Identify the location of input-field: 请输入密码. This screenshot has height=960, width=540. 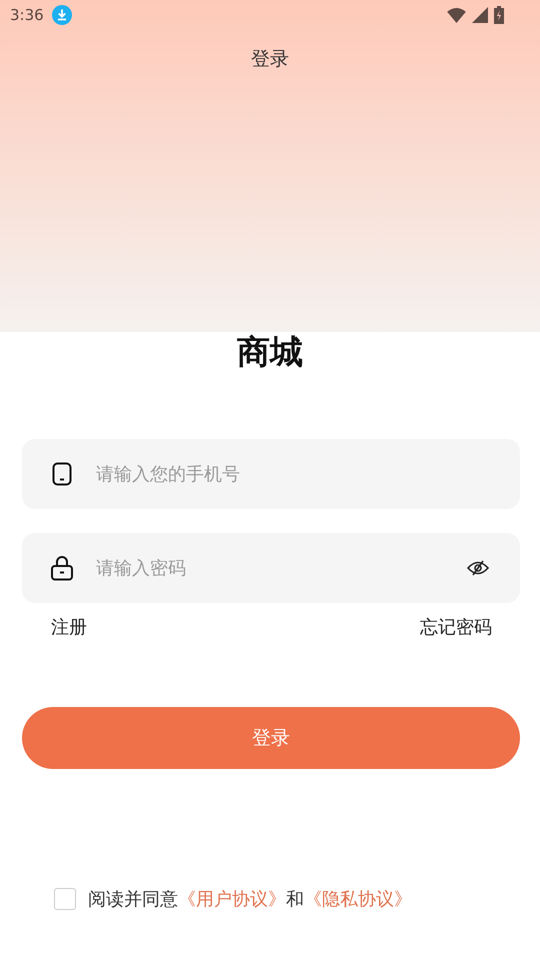
(270, 568).